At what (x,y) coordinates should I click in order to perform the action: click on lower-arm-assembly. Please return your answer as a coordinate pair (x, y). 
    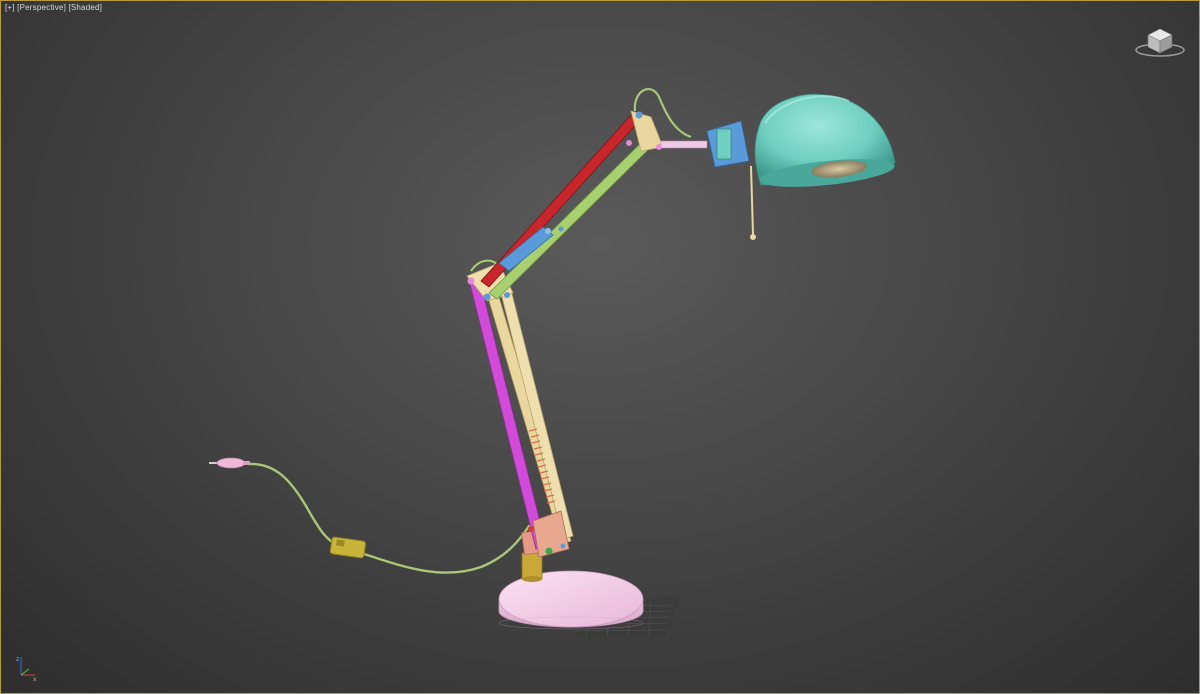
    Looking at the image, I should click on (521, 419).